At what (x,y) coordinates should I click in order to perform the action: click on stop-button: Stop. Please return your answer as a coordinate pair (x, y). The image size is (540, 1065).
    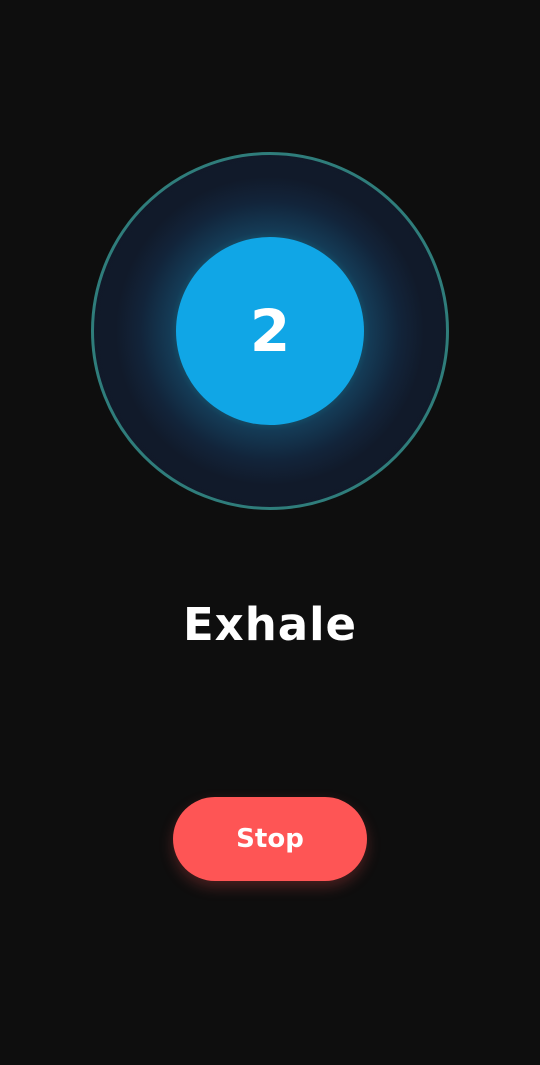
    Looking at the image, I should click on (270, 839).